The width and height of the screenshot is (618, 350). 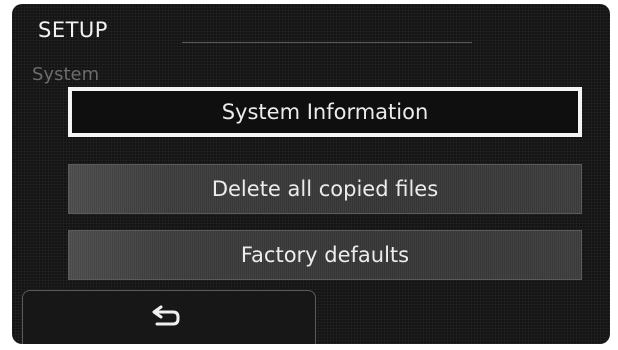 I want to click on menu-item-label: Delete all copied files, so click(x=325, y=189).